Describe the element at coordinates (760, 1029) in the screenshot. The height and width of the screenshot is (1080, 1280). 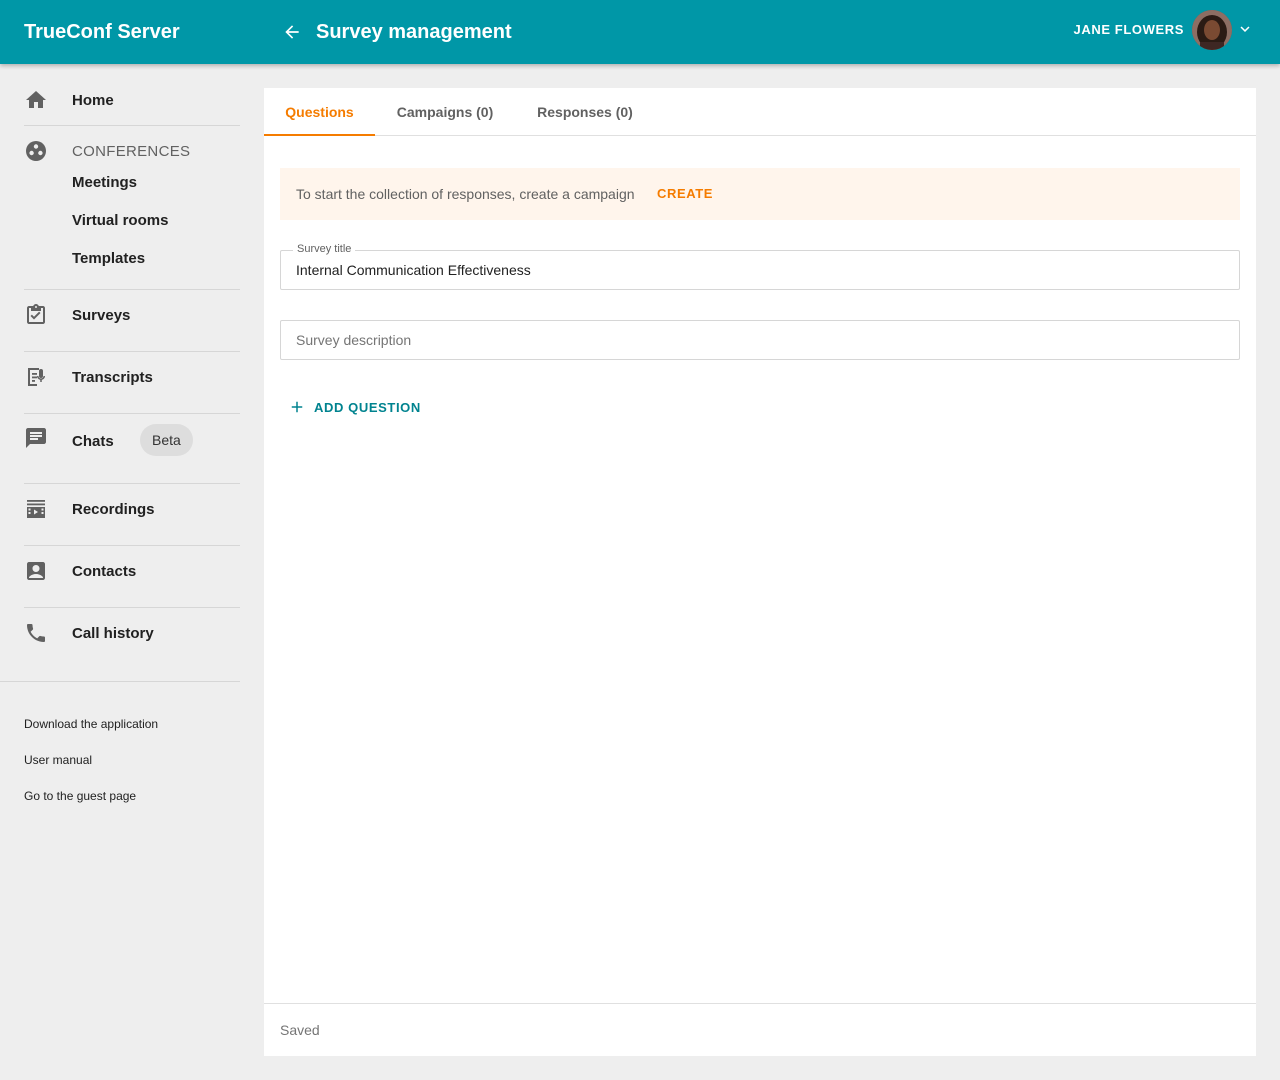
I see `card-footer: Saved` at that location.